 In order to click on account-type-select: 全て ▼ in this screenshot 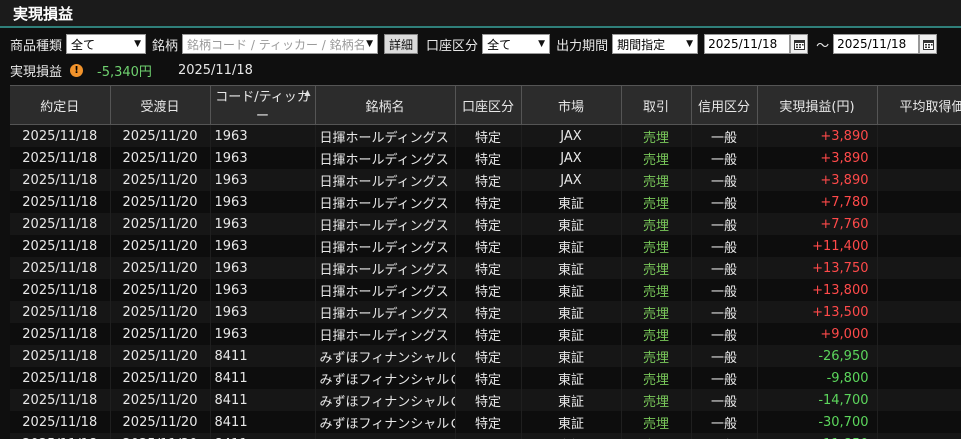, I will do `click(516, 44)`.